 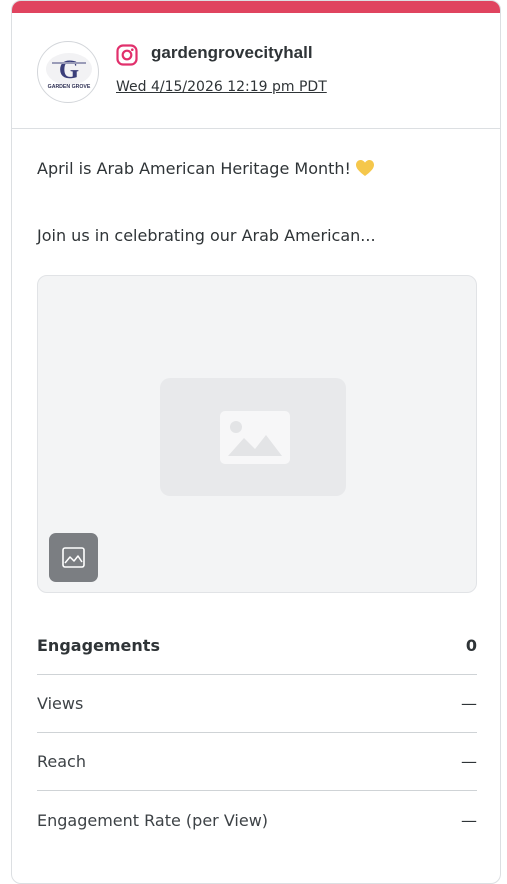 I want to click on post-text-line-1: April is Arab American Heritage Month!, so click(x=206, y=168).